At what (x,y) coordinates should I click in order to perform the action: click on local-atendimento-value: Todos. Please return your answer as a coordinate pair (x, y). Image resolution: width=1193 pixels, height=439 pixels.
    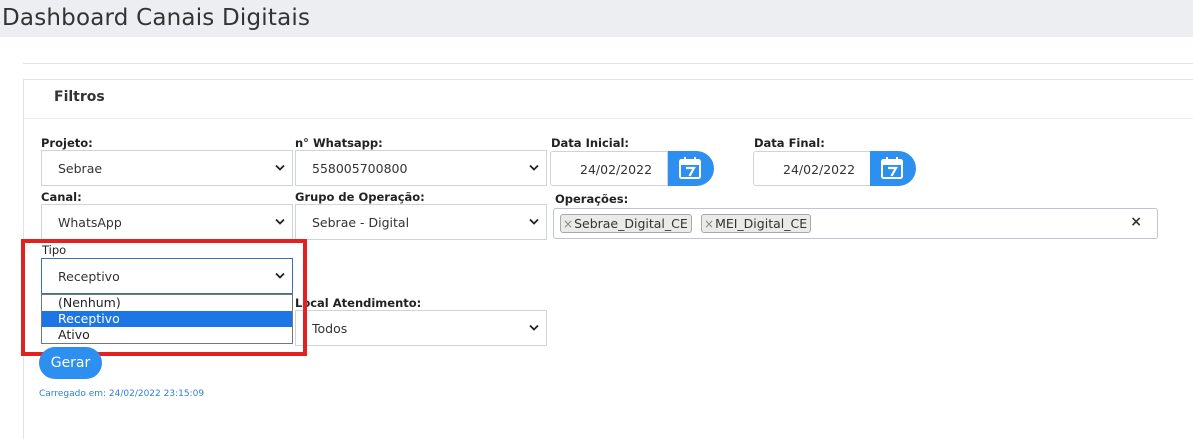
    Looking at the image, I should click on (330, 328).